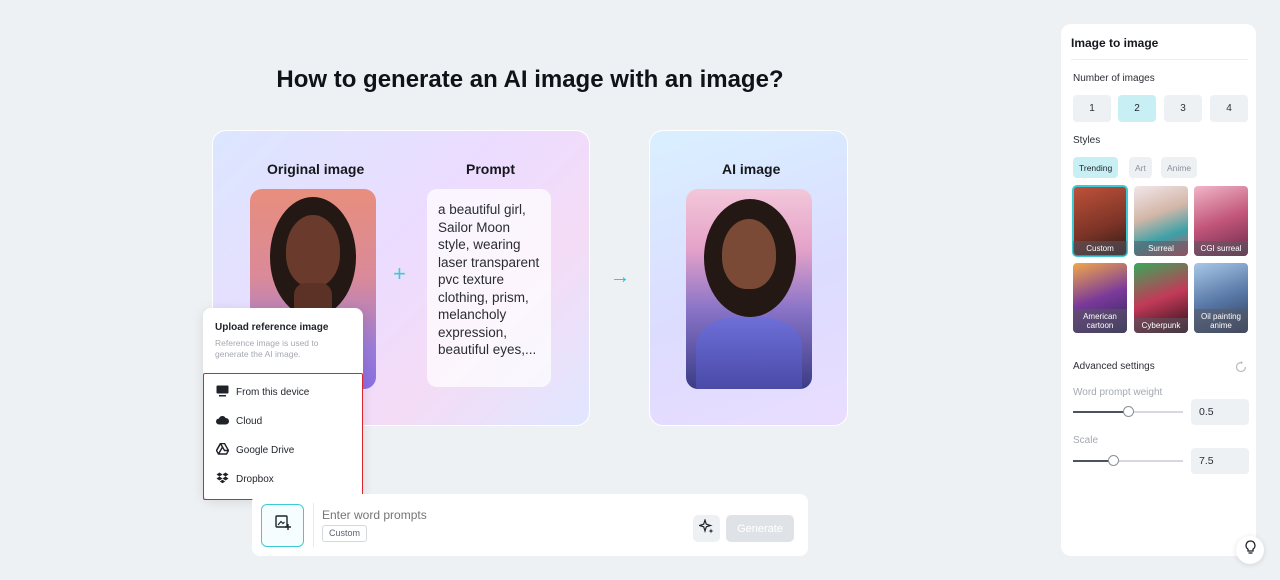  What do you see at coordinates (1183, 108) in the screenshot?
I see `number-option-3: 3` at bounding box center [1183, 108].